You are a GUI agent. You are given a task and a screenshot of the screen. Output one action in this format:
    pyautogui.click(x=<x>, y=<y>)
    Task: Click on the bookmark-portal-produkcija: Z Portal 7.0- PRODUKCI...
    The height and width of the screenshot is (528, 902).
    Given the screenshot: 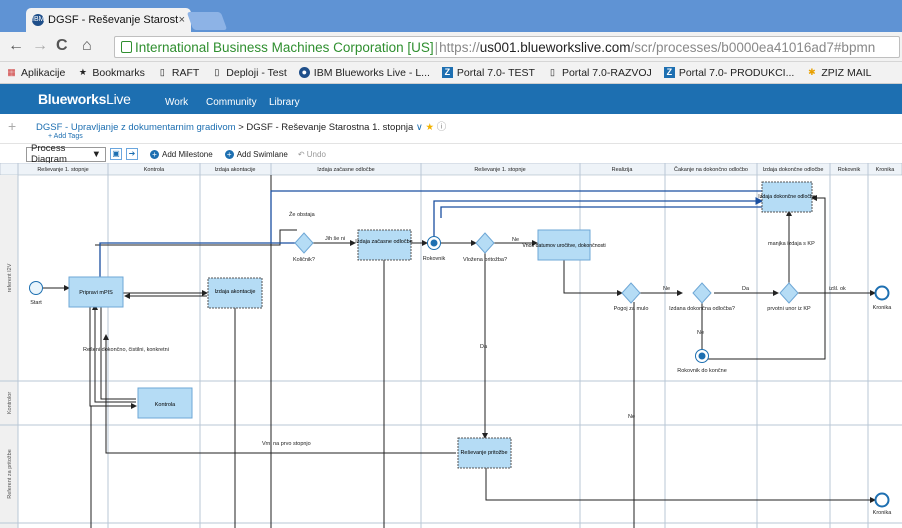 What is the action you would take?
    pyautogui.click(x=729, y=72)
    